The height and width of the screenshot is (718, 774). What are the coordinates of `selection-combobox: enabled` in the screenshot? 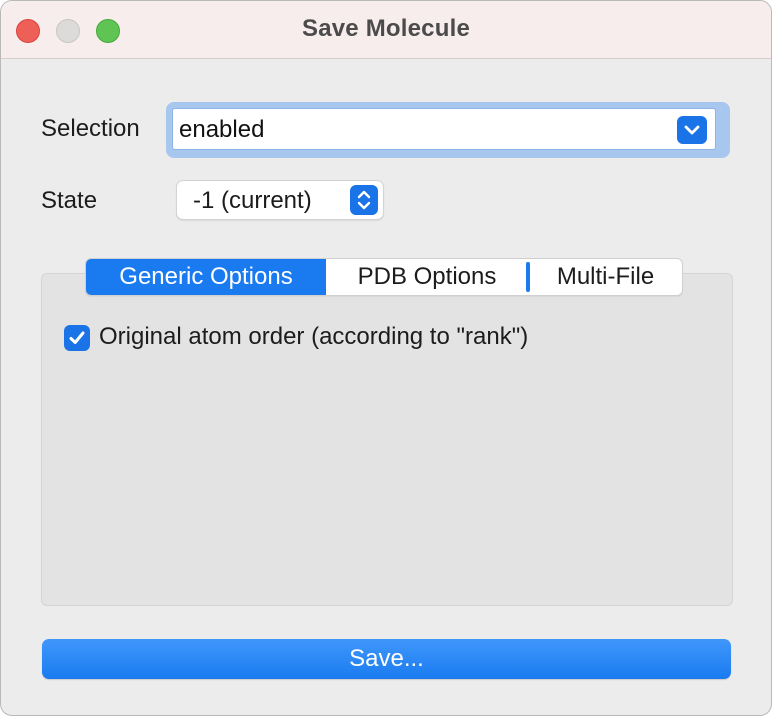 It's located at (448, 130).